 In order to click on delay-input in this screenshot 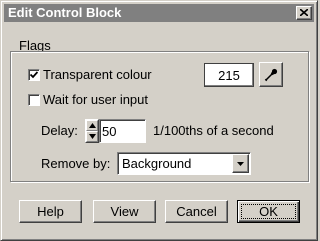, I will do `click(122, 131)`.